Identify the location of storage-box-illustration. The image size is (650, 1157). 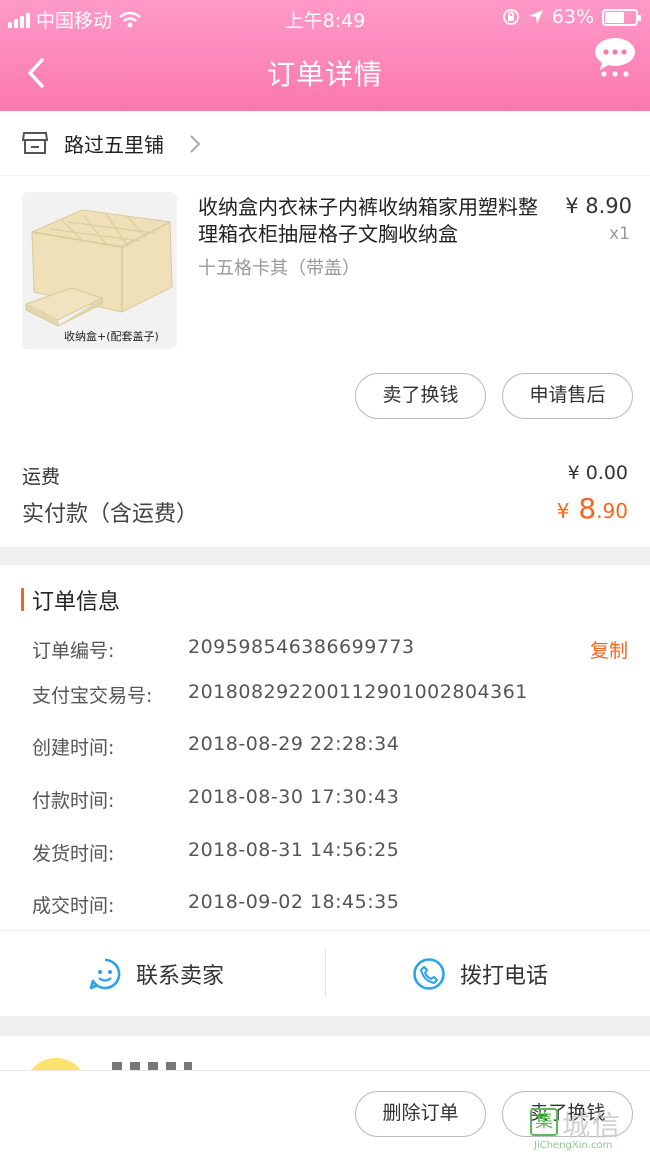
(98, 268).